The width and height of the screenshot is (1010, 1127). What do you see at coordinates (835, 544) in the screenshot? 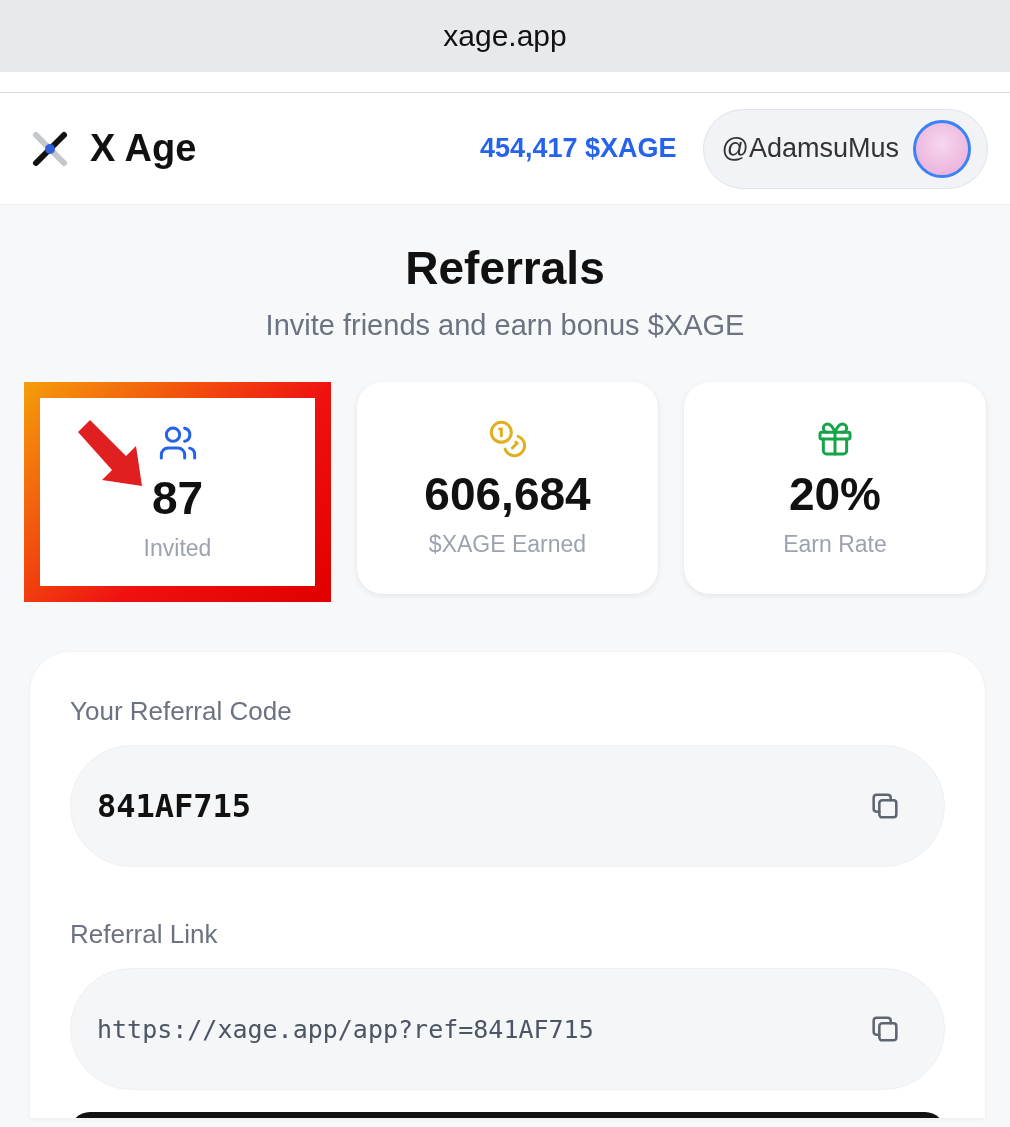
I see `stat-label: Earn Rate` at bounding box center [835, 544].